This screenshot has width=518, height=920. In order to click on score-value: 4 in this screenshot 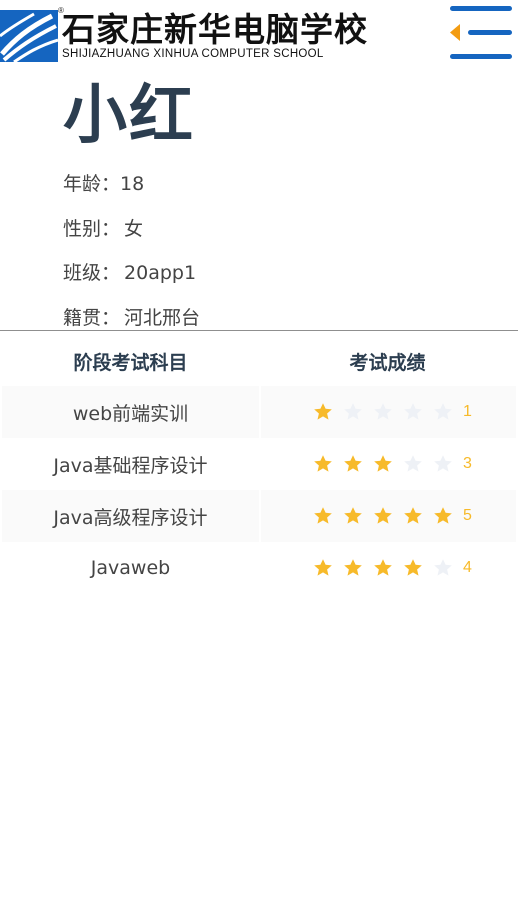, I will do `click(467, 567)`.